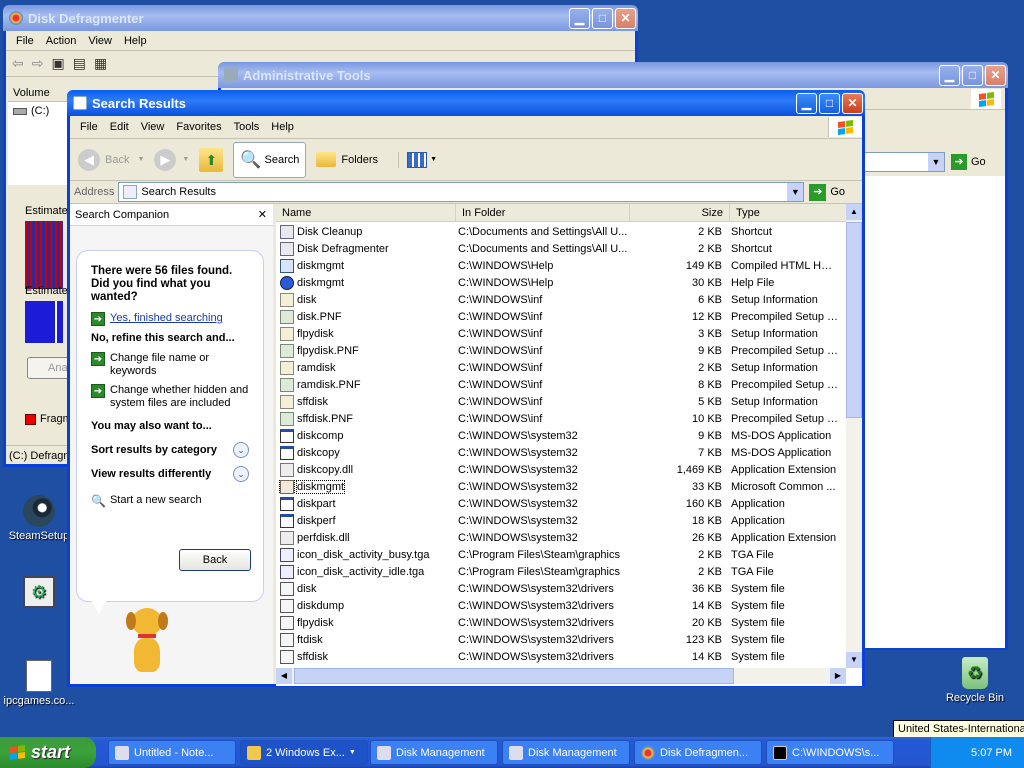  I want to click on address-field: Search Results ▼, so click(461, 192).